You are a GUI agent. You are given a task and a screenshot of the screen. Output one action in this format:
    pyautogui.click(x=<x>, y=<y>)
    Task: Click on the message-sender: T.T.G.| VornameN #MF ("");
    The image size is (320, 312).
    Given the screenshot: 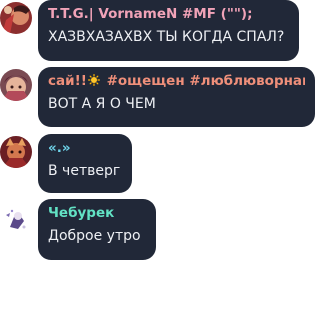 What is the action you would take?
    pyautogui.click(x=168, y=14)
    